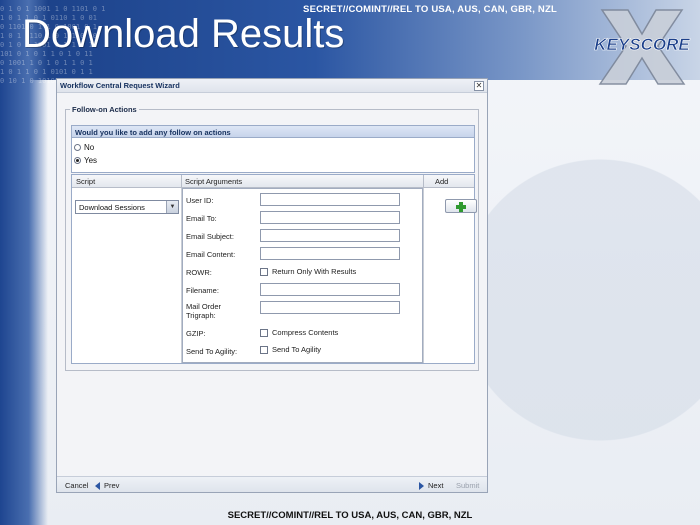  What do you see at coordinates (273, 181) in the screenshot?
I see `grid-header: Script Script Arguments Add` at bounding box center [273, 181].